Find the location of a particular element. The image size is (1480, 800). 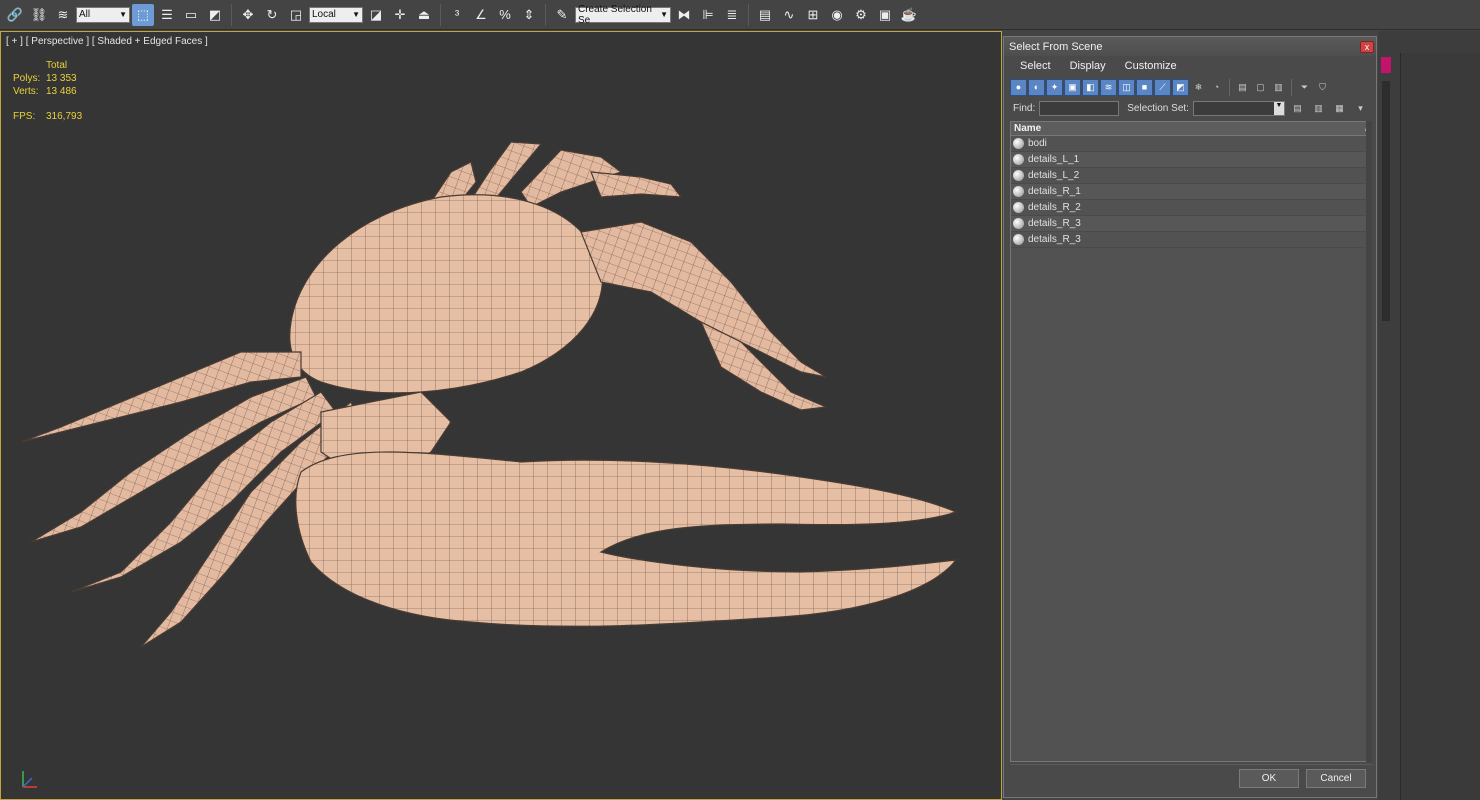

list-item: details_R_1 is located at coordinates (1191, 192).